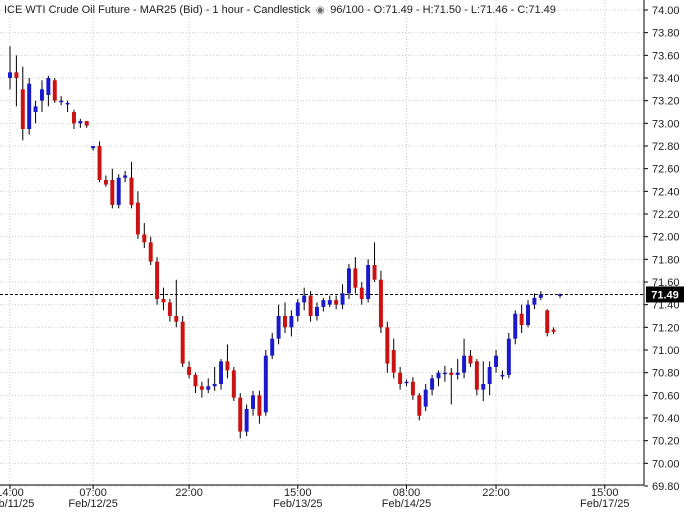 The height and width of the screenshot is (513, 686). I want to click on y-tick-label: 70.80, so click(666, 374).